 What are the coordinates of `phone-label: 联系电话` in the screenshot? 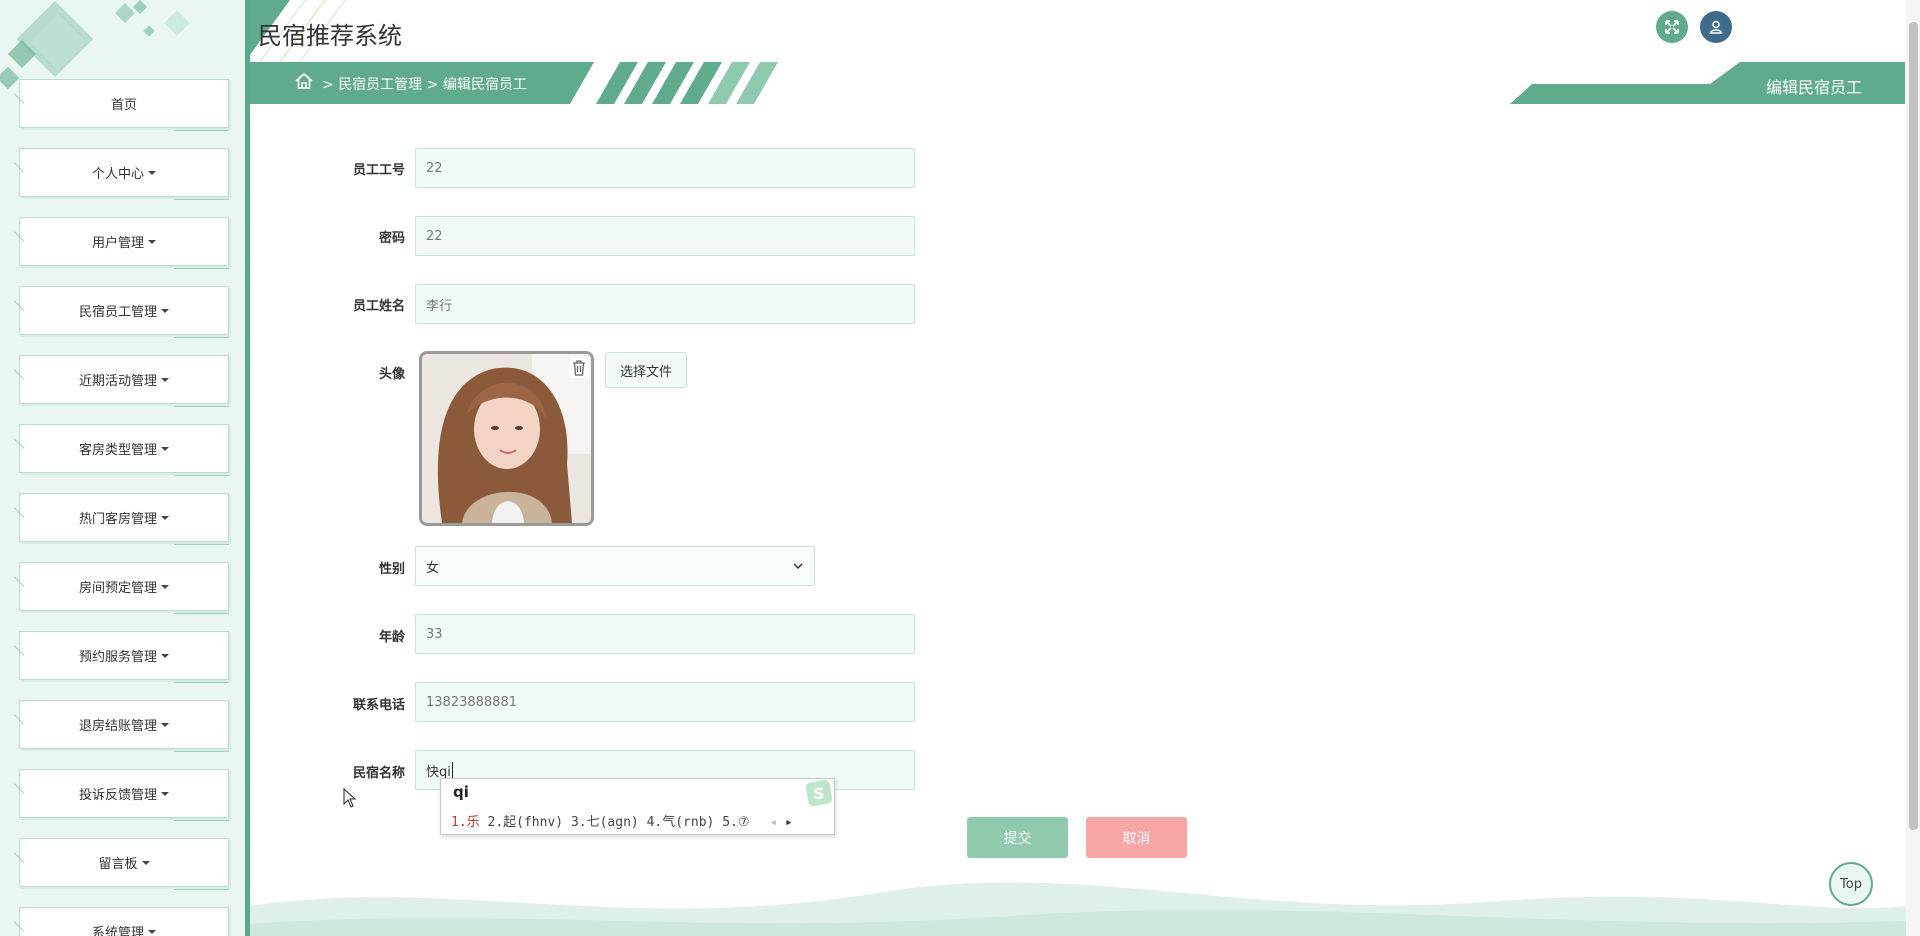 It's located at (378, 705).